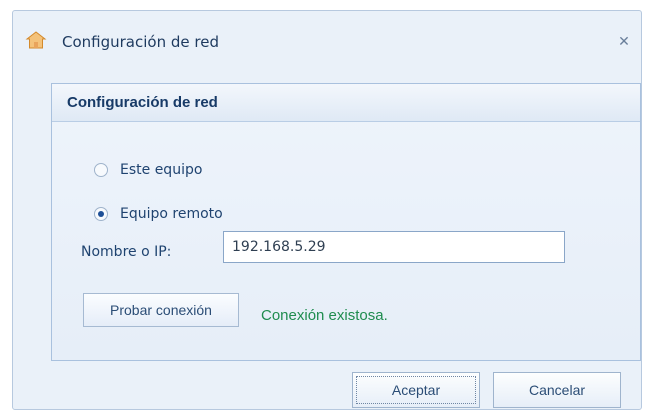  I want to click on ip-field-label: Nombre o IP:, so click(126, 252).